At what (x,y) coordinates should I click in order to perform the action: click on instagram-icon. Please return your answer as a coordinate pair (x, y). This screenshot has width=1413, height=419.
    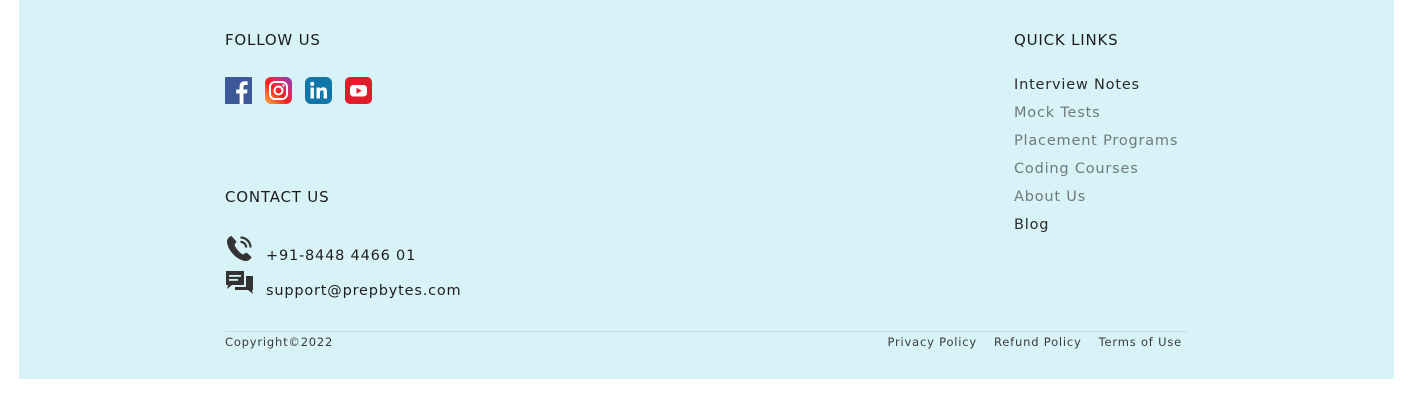
    Looking at the image, I should click on (278, 90).